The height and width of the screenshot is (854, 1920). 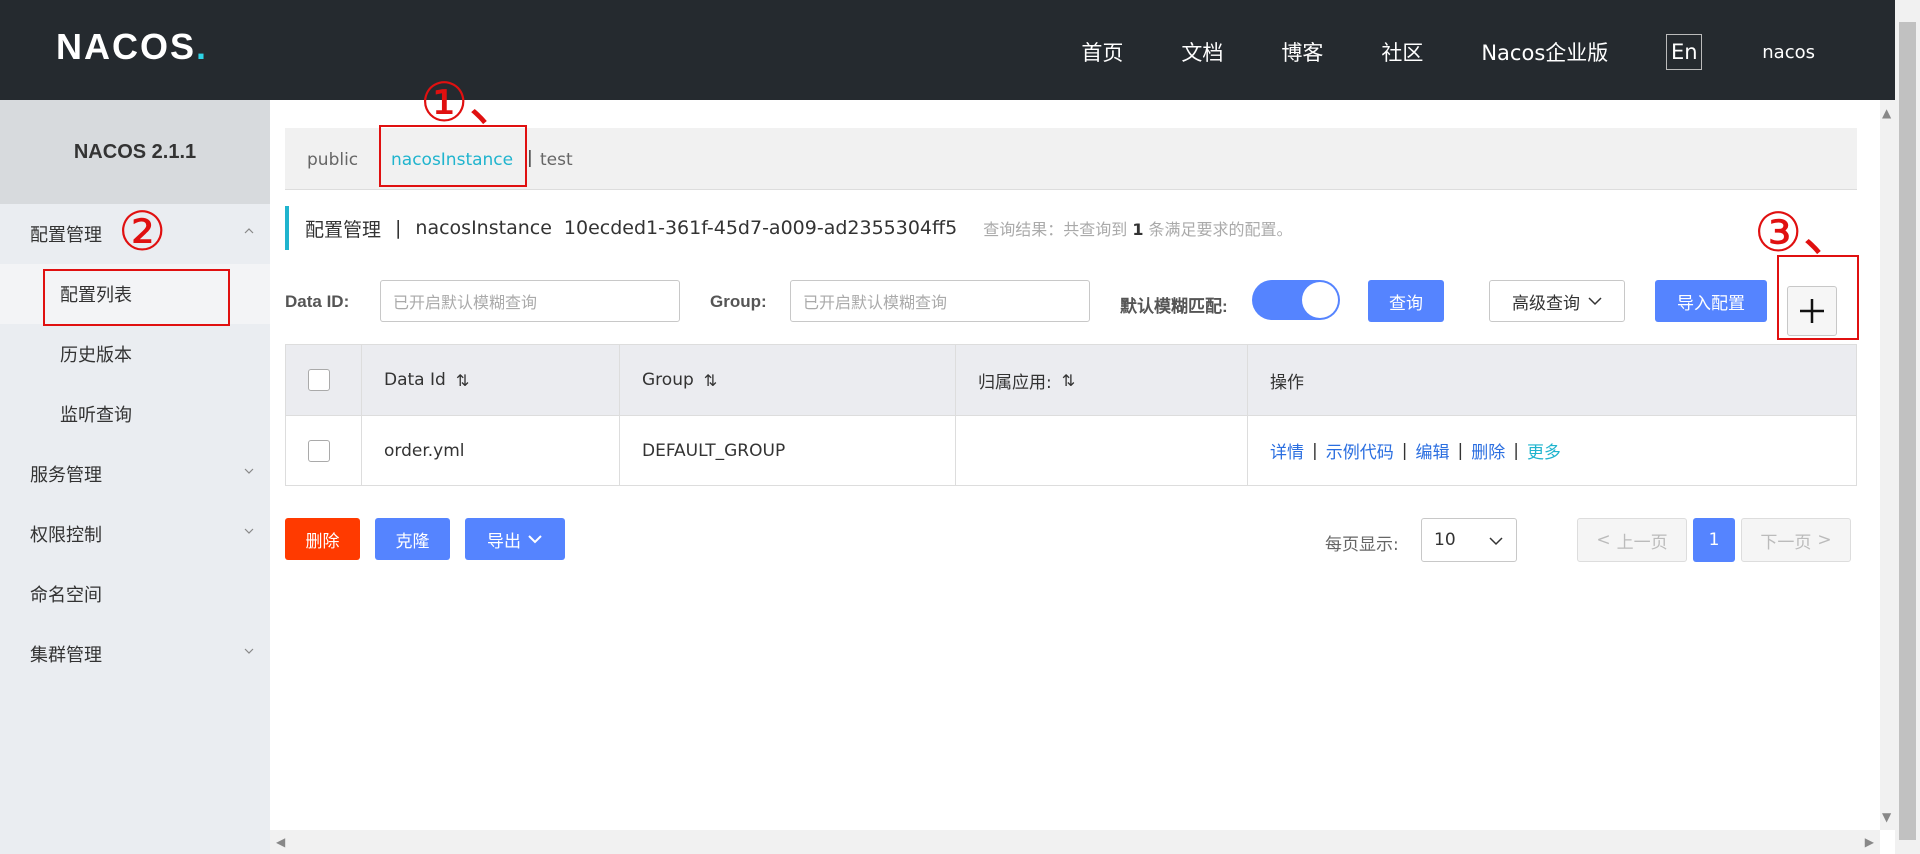 What do you see at coordinates (940, 301) in the screenshot?
I see `group-input: 已开启默认模糊查询` at bounding box center [940, 301].